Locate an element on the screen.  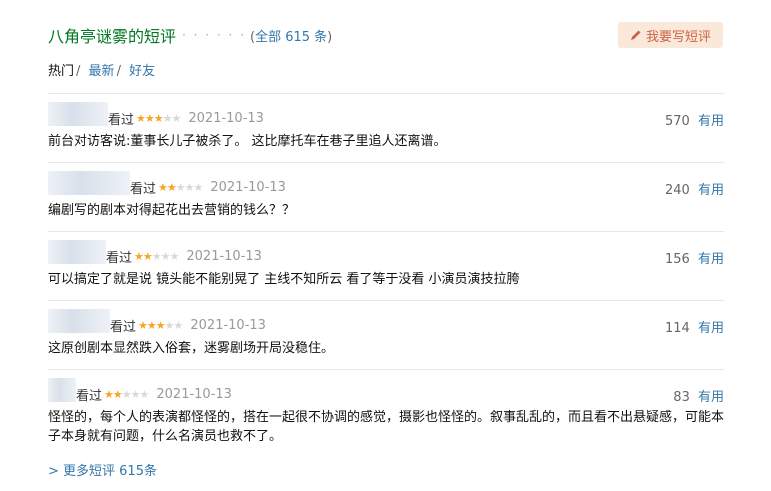
title-dots: · · · · · · is located at coordinates (214, 35).